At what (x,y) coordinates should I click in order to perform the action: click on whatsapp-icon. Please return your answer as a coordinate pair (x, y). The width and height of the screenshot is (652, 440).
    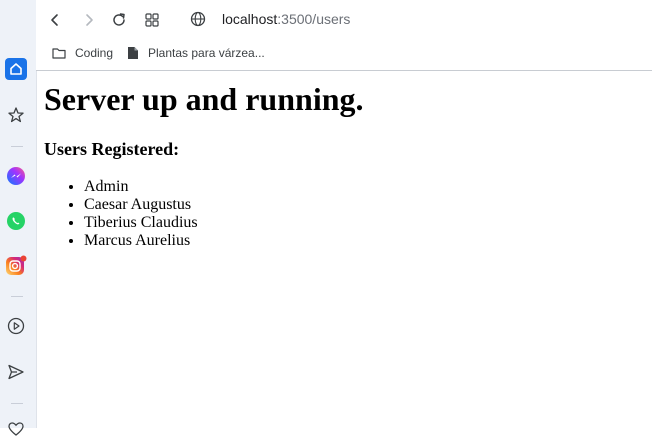
    Looking at the image, I should click on (16, 221).